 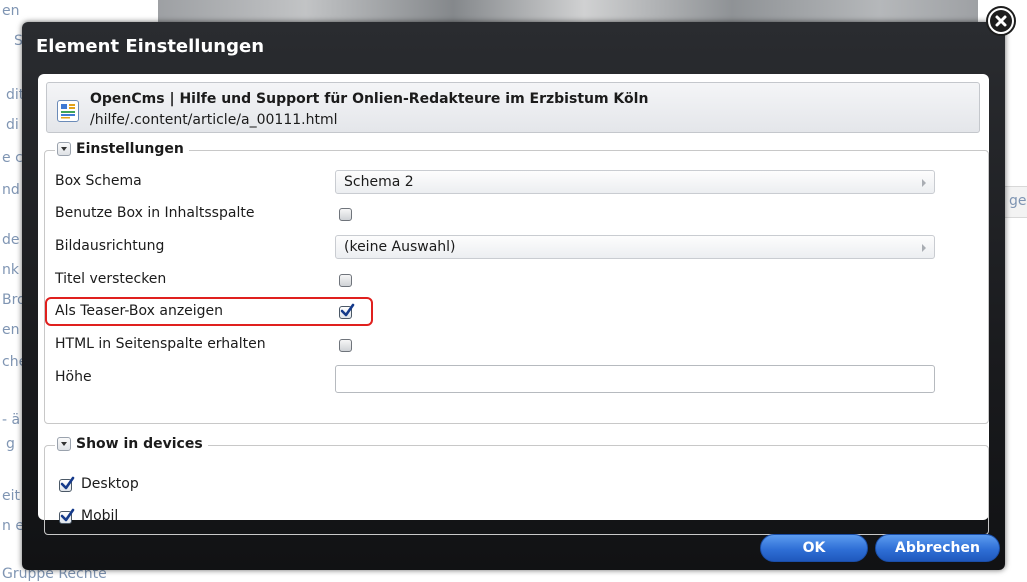 I want to click on resource-type-icon, so click(x=68, y=111).